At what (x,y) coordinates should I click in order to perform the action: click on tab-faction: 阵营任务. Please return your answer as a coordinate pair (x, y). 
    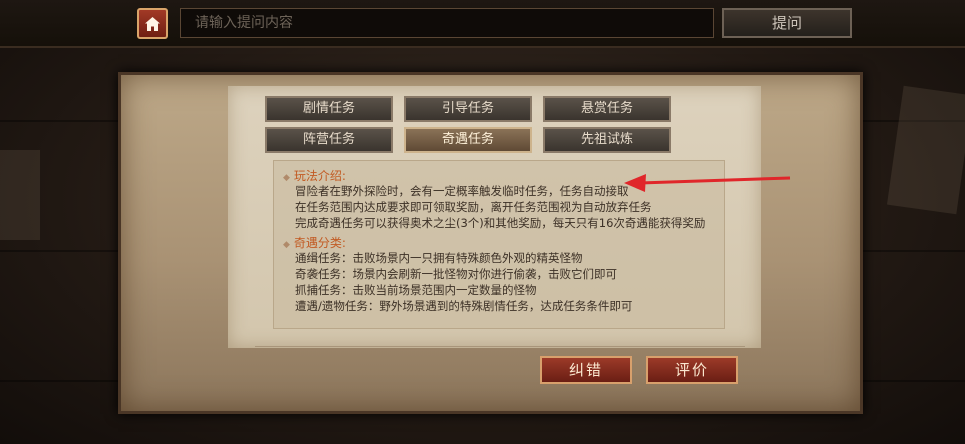
    Looking at the image, I should click on (329, 140).